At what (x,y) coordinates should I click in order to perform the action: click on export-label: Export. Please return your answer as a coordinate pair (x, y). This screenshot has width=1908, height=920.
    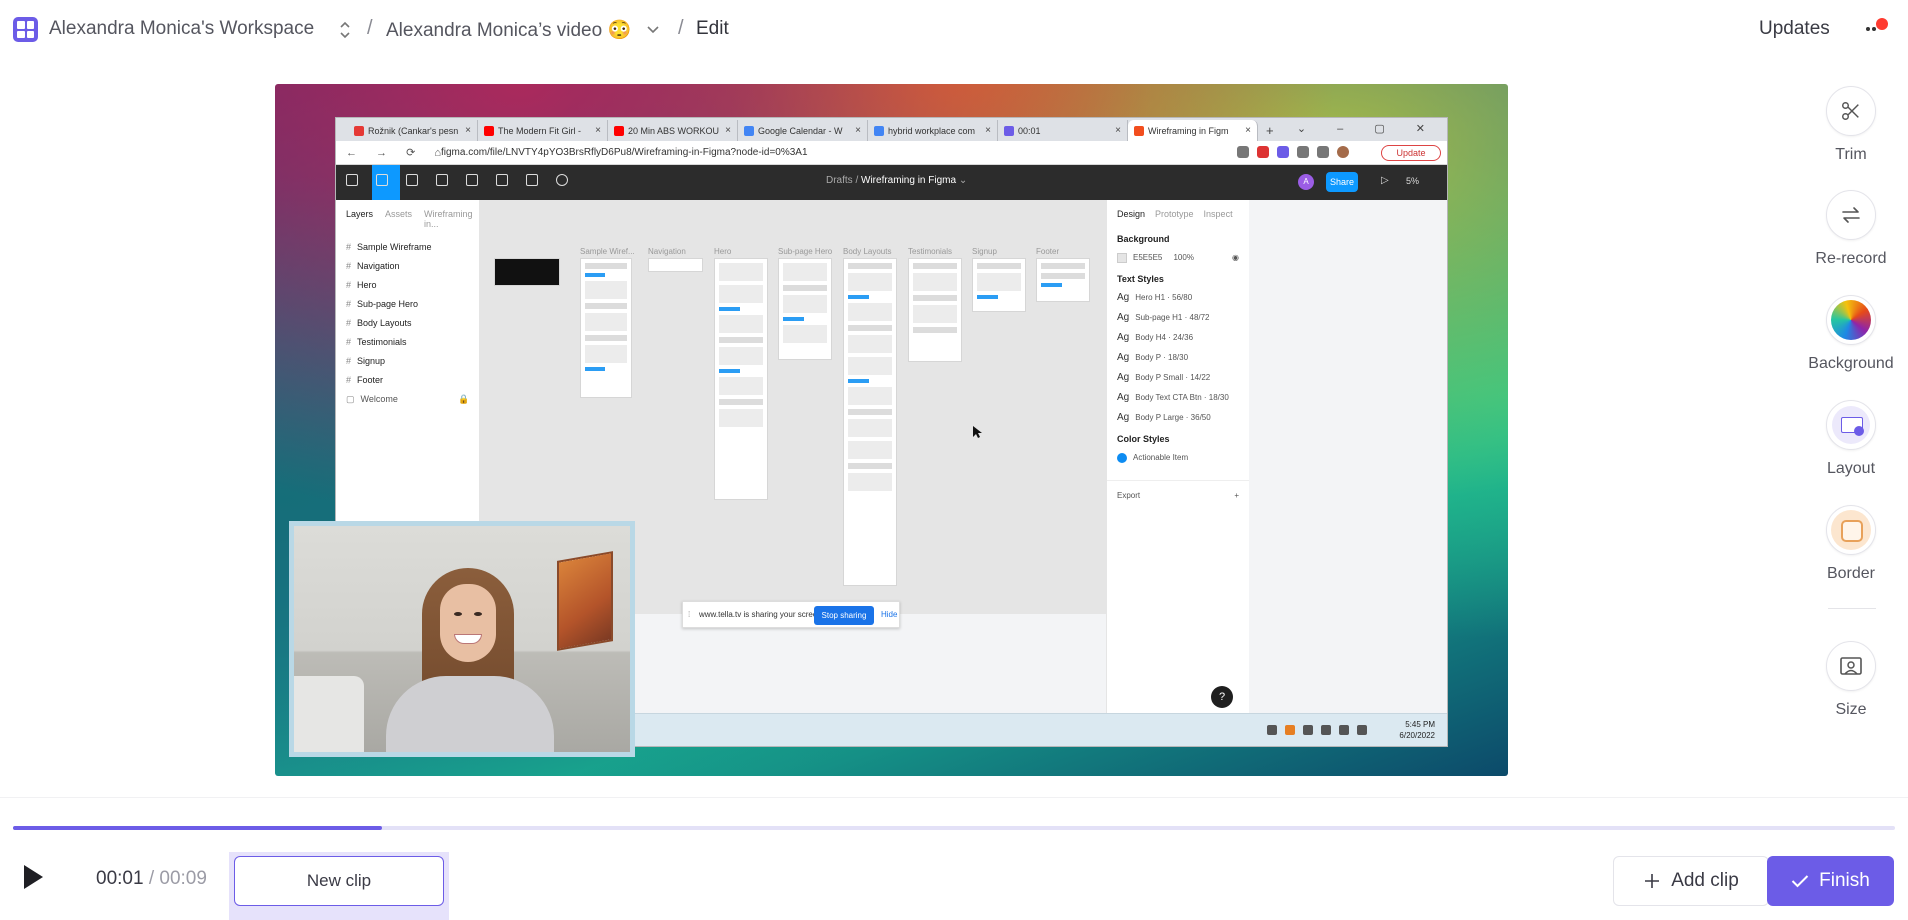
    Looking at the image, I should click on (1129, 495).